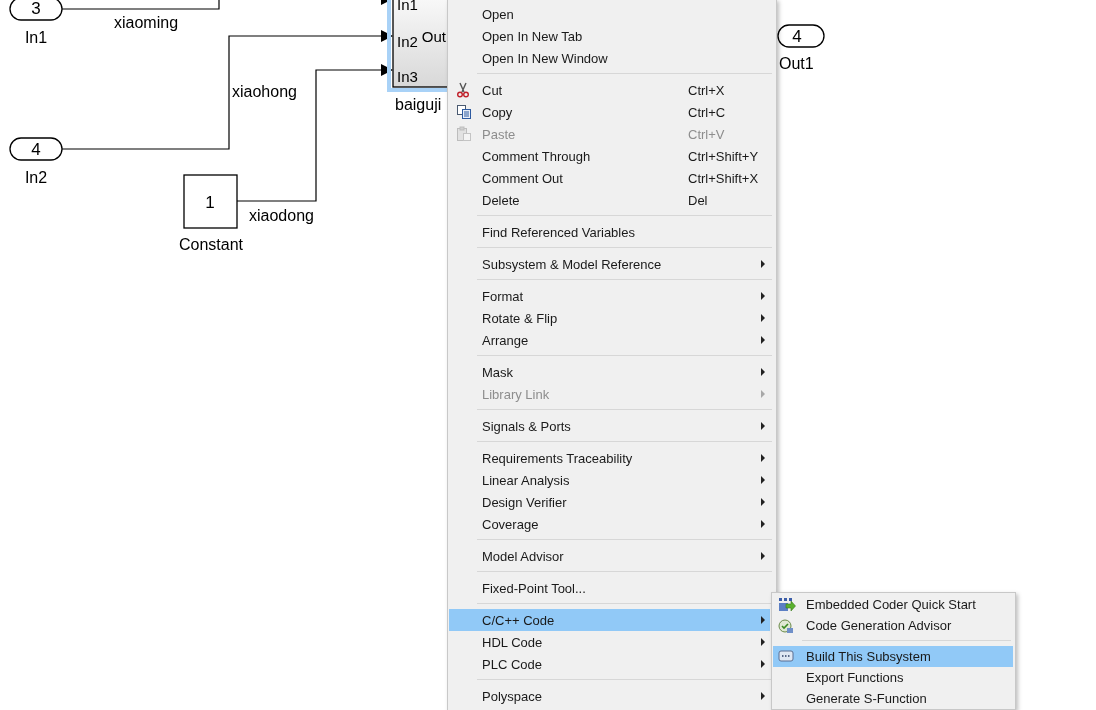  What do you see at coordinates (609, 178) in the screenshot?
I see `menu-item: Comment Out Ctrl+Shift+X` at bounding box center [609, 178].